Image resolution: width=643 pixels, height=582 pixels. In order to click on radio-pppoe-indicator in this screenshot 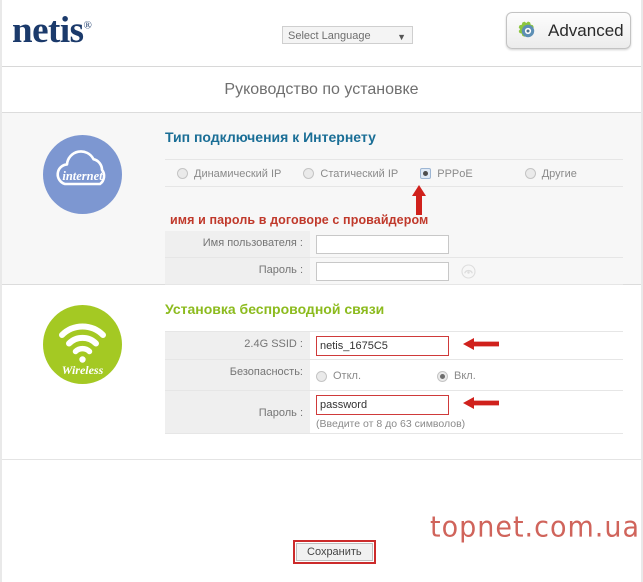, I will do `click(426, 173)`.